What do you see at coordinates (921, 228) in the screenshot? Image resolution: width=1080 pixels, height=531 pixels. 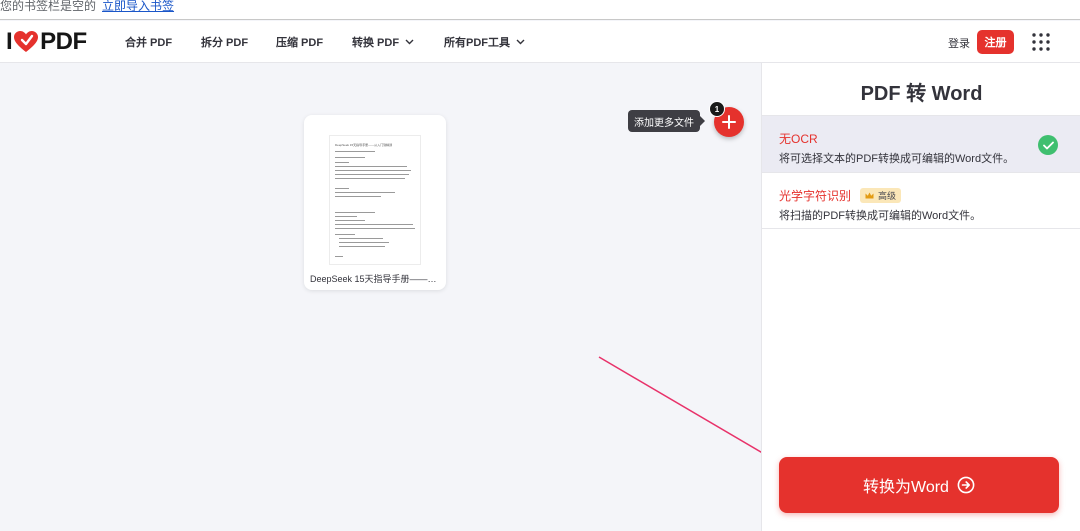 I see `options-divider` at bounding box center [921, 228].